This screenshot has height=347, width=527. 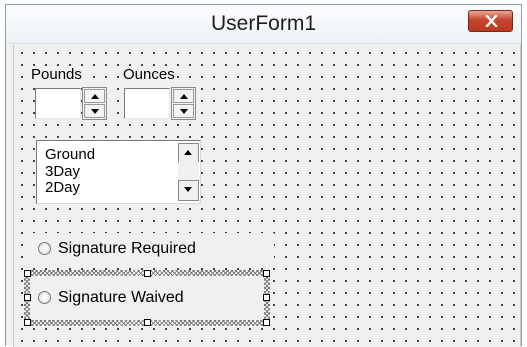 I want to click on listbox-scroll-down, so click(x=188, y=190).